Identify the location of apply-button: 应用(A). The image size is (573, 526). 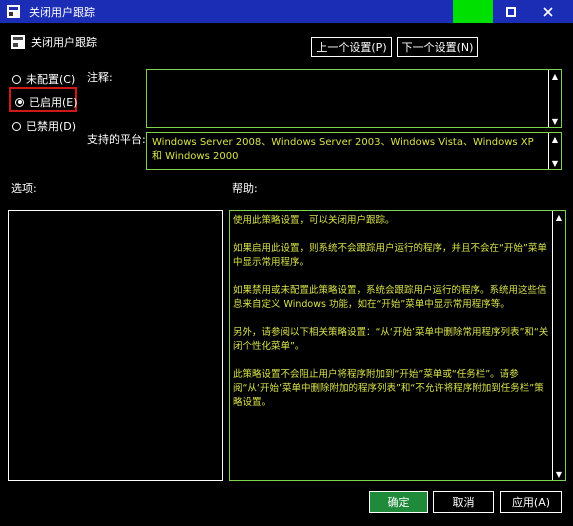
(531, 502).